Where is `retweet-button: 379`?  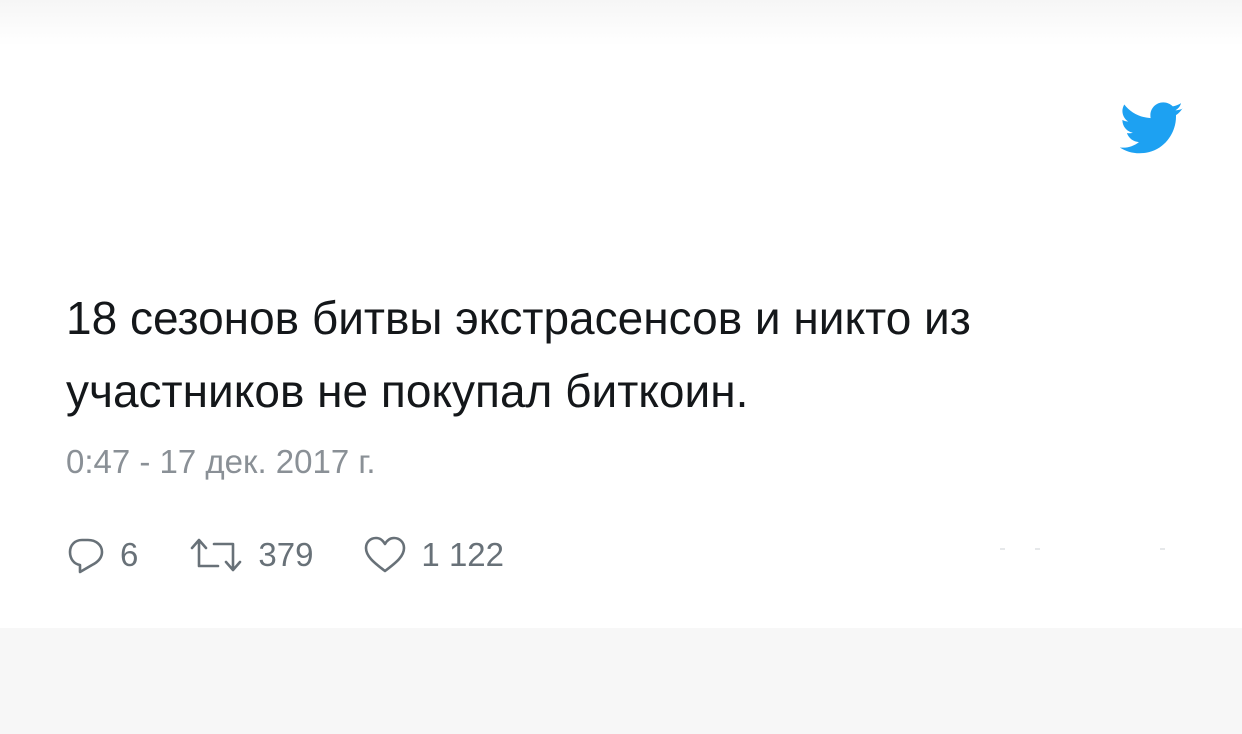
retweet-button: 379 is located at coordinates (250, 555).